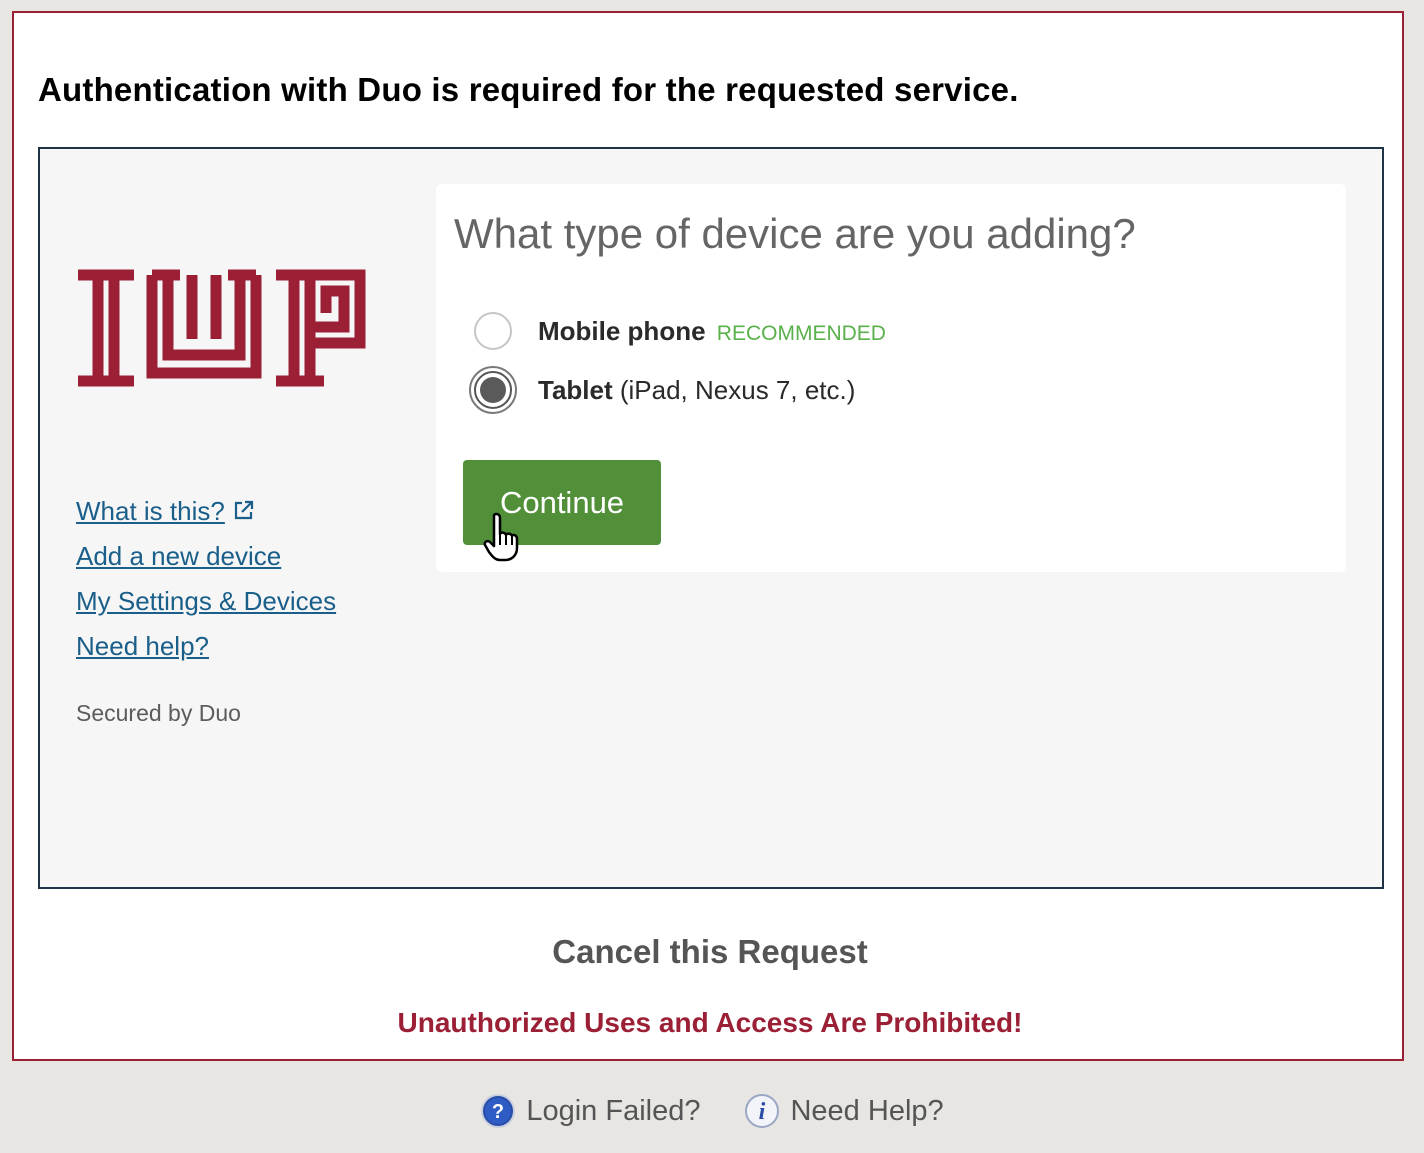  Describe the element at coordinates (501, 537) in the screenshot. I see `hand-pointer-icon` at that location.